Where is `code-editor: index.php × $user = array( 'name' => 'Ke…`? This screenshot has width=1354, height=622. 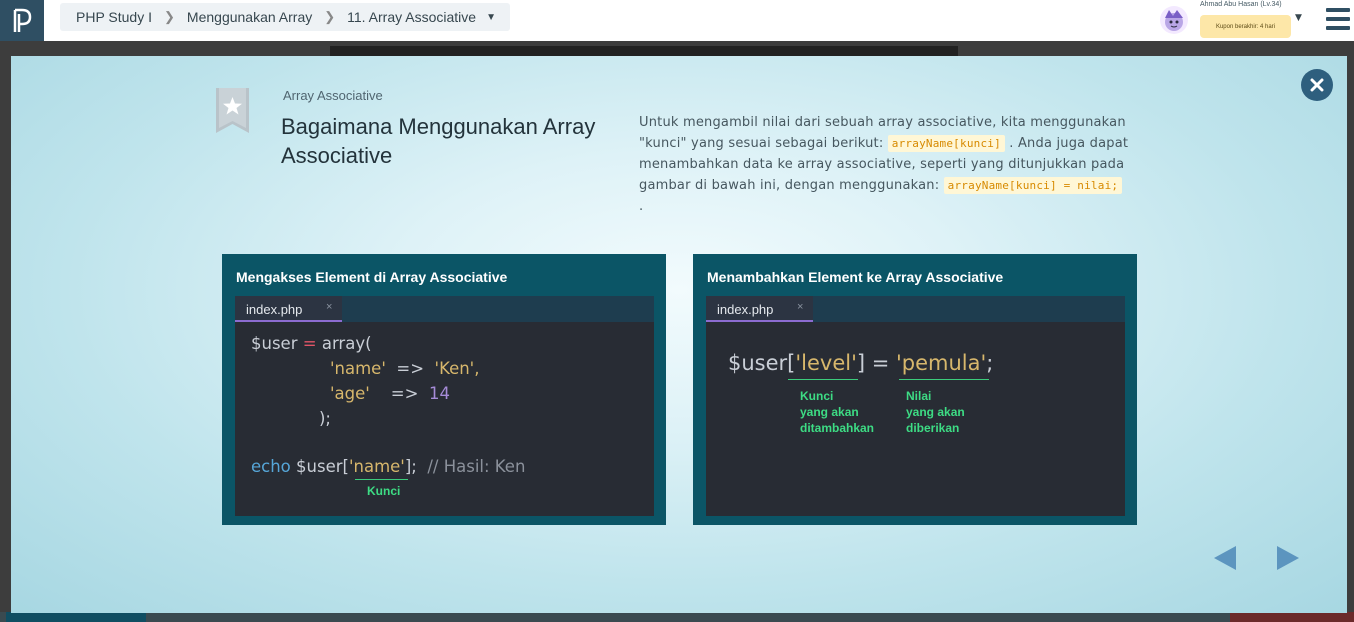 code-editor: index.php × $user = array( 'name' => 'Ke… is located at coordinates (444, 406).